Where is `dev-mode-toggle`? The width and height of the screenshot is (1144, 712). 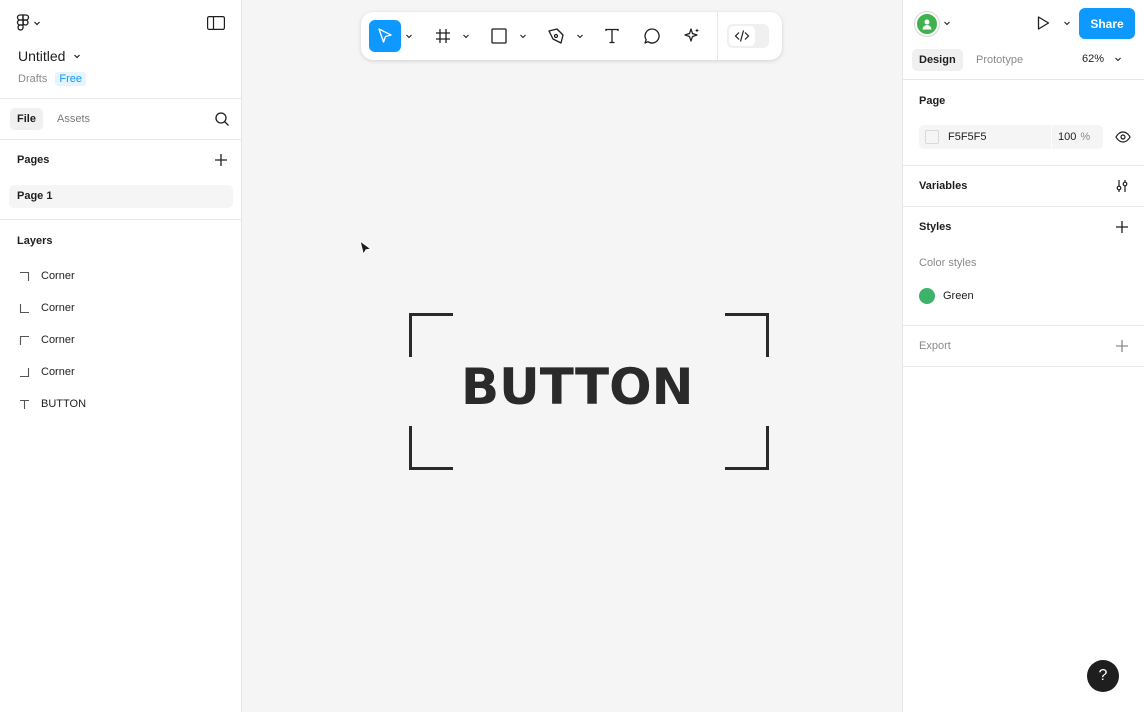
dev-mode-toggle is located at coordinates (748, 36).